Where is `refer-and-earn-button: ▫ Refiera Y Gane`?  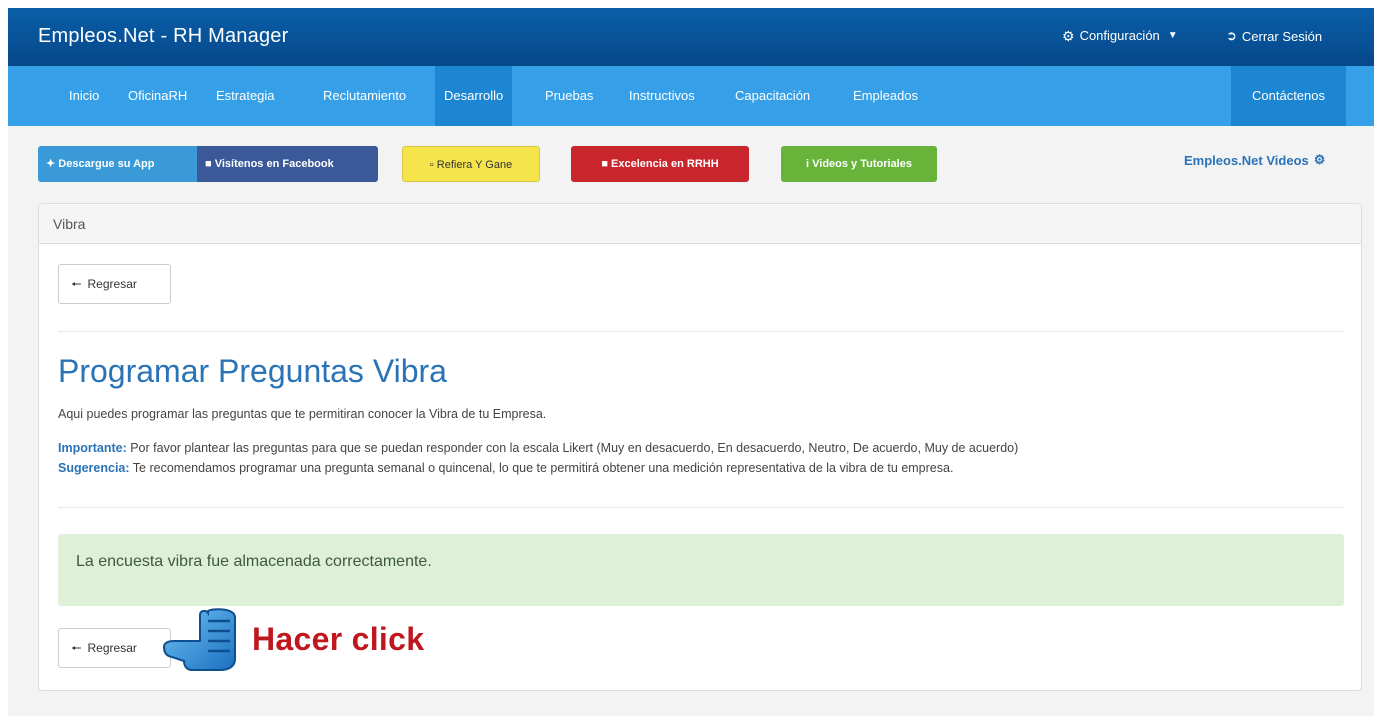 refer-and-earn-button: ▫ Refiera Y Gane is located at coordinates (471, 164).